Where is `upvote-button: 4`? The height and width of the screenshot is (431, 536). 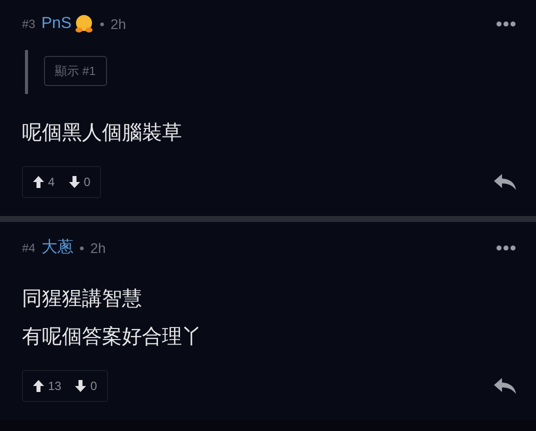 upvote-button: 4 is located at coordinates (44, 182).